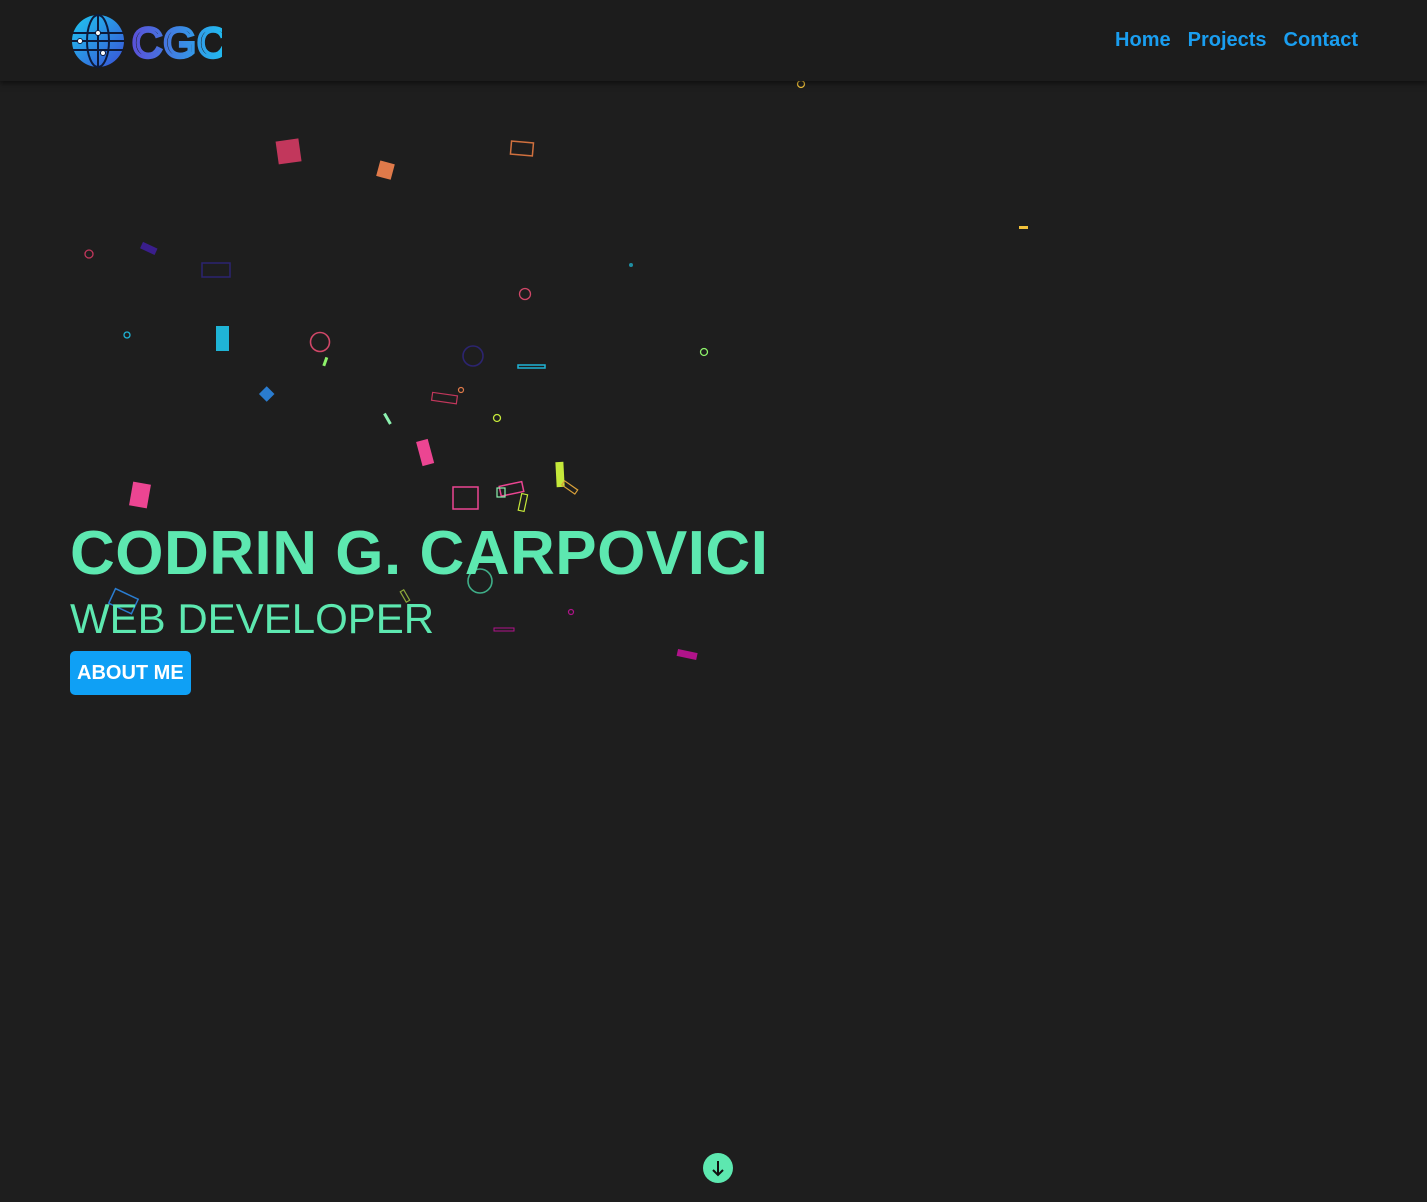 This screenshot has height=1202, width=1427. Describe the element at coordinates (419, 553) in the screenshot. I see `hero-name: CODRIN G. CARPOVICI` at that location.